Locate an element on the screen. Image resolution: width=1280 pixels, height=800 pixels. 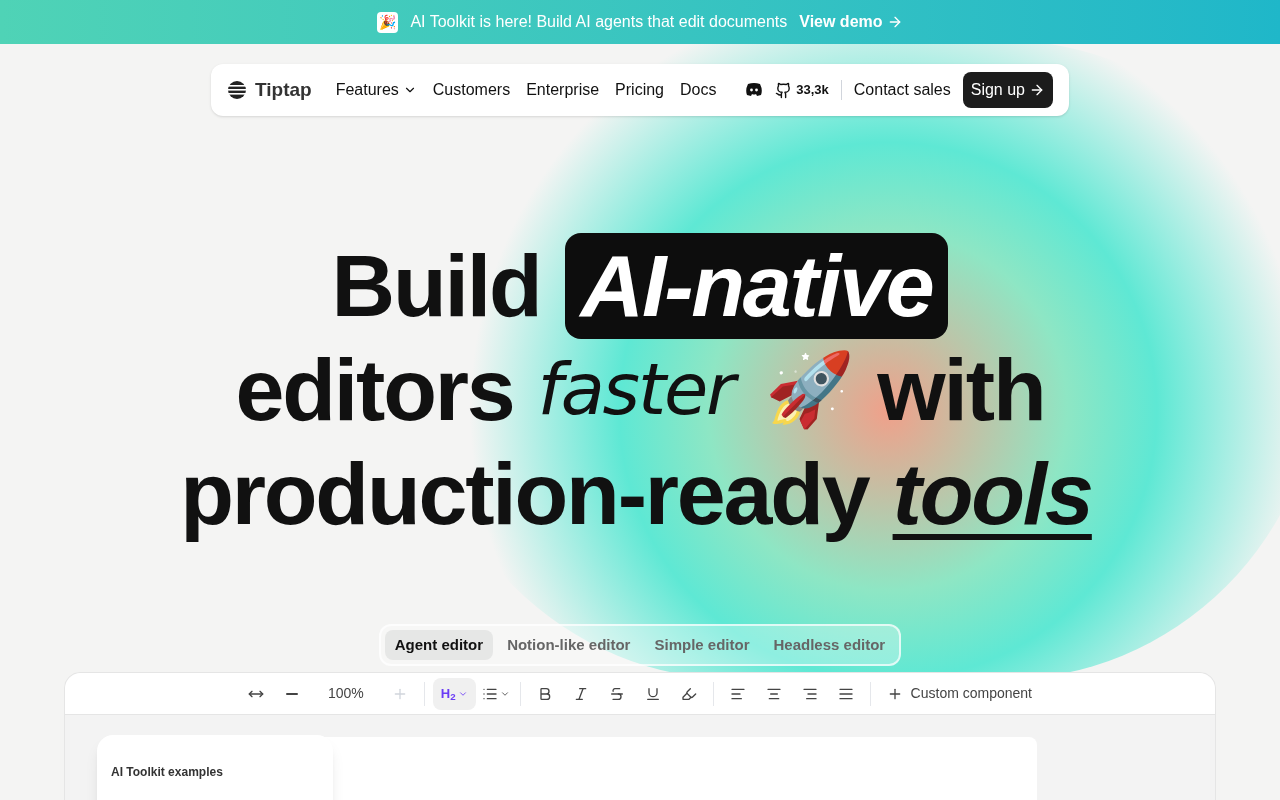
minus-icon is located at coordinates (291, 693).